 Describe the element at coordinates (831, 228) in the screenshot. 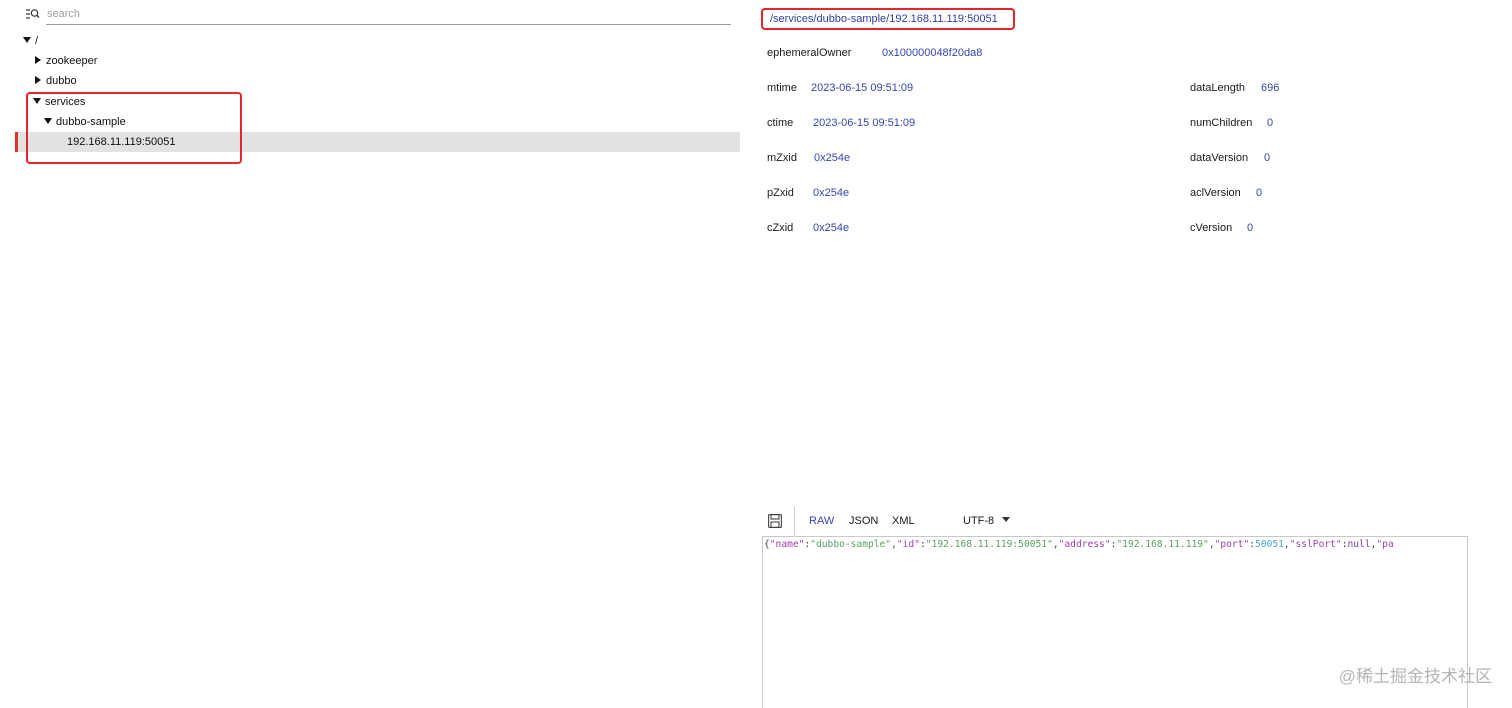

I see `stat-value-czxid: 0x254e` at that location.